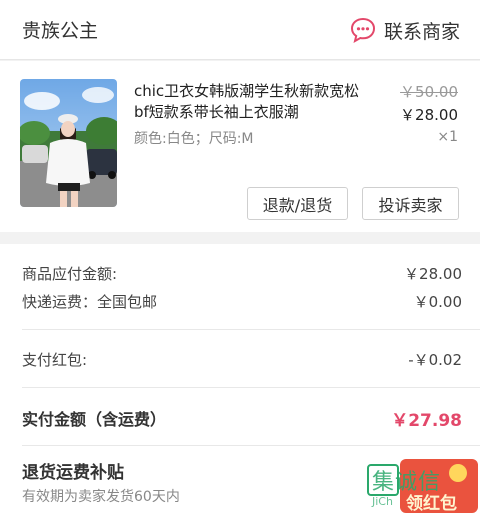 The height and width of the screenshot is (513, 480). What do you see at coordinates (94, 419) in the screenshot?
I see `paid-amount-label: 实付金额（含运费）` at bounding box center [94, 419].